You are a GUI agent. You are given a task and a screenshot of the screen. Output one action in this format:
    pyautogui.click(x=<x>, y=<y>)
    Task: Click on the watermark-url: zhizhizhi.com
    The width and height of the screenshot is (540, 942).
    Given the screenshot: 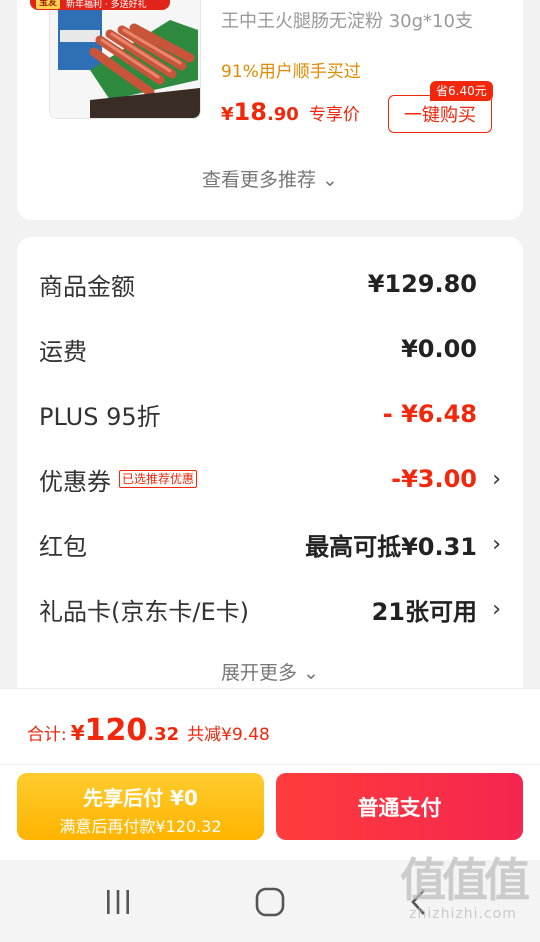 What is the action you would take?
    pyautogui.click(x=463, y=914)
    